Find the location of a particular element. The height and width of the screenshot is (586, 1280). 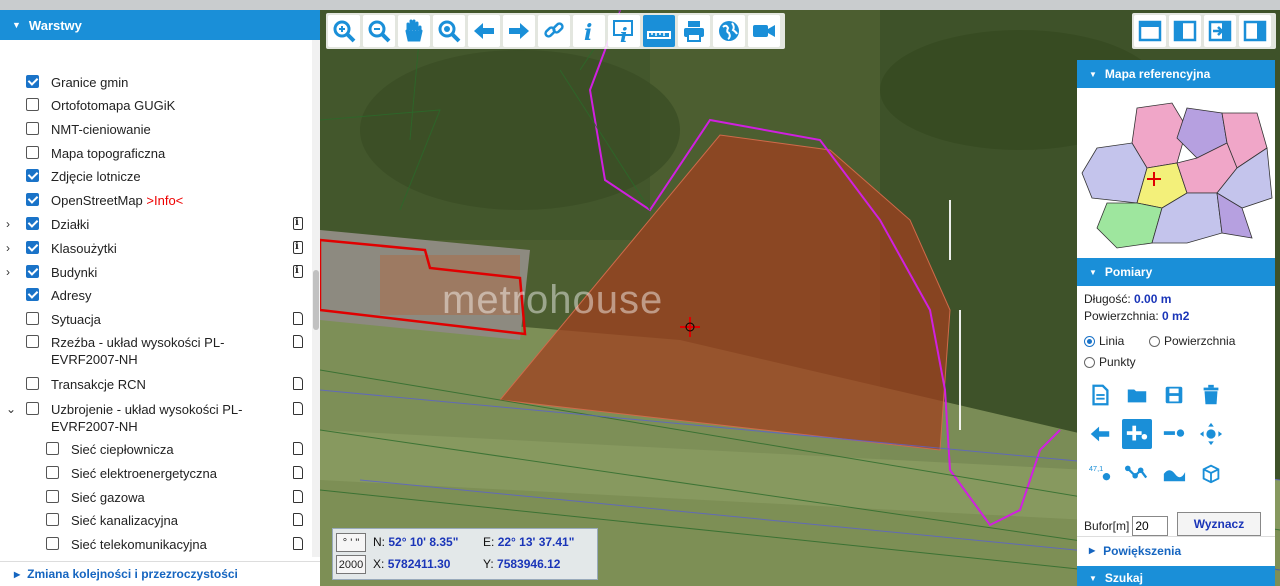

layer-item: Rzeźba - układ wysokości PL-EVRF2007-NH is located at coordinates (156, 351).